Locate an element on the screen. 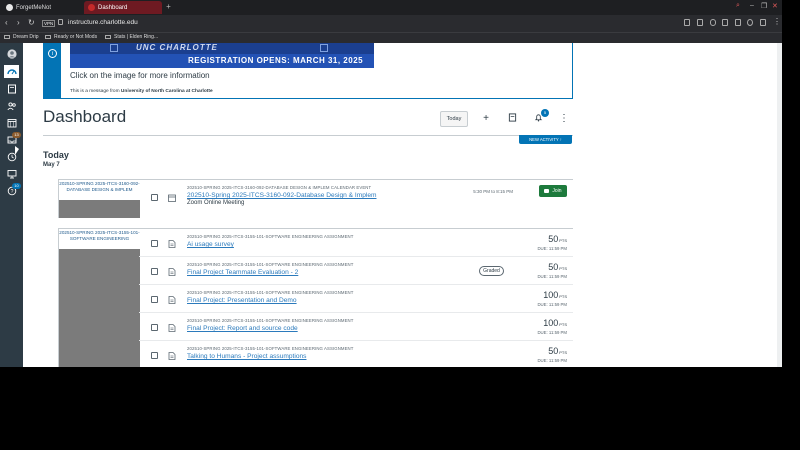 The height and width of the screenshot is (450, 800). item-title-link: Final Project Teammate Evaluation - 2 is located at coordinates (242, 272).